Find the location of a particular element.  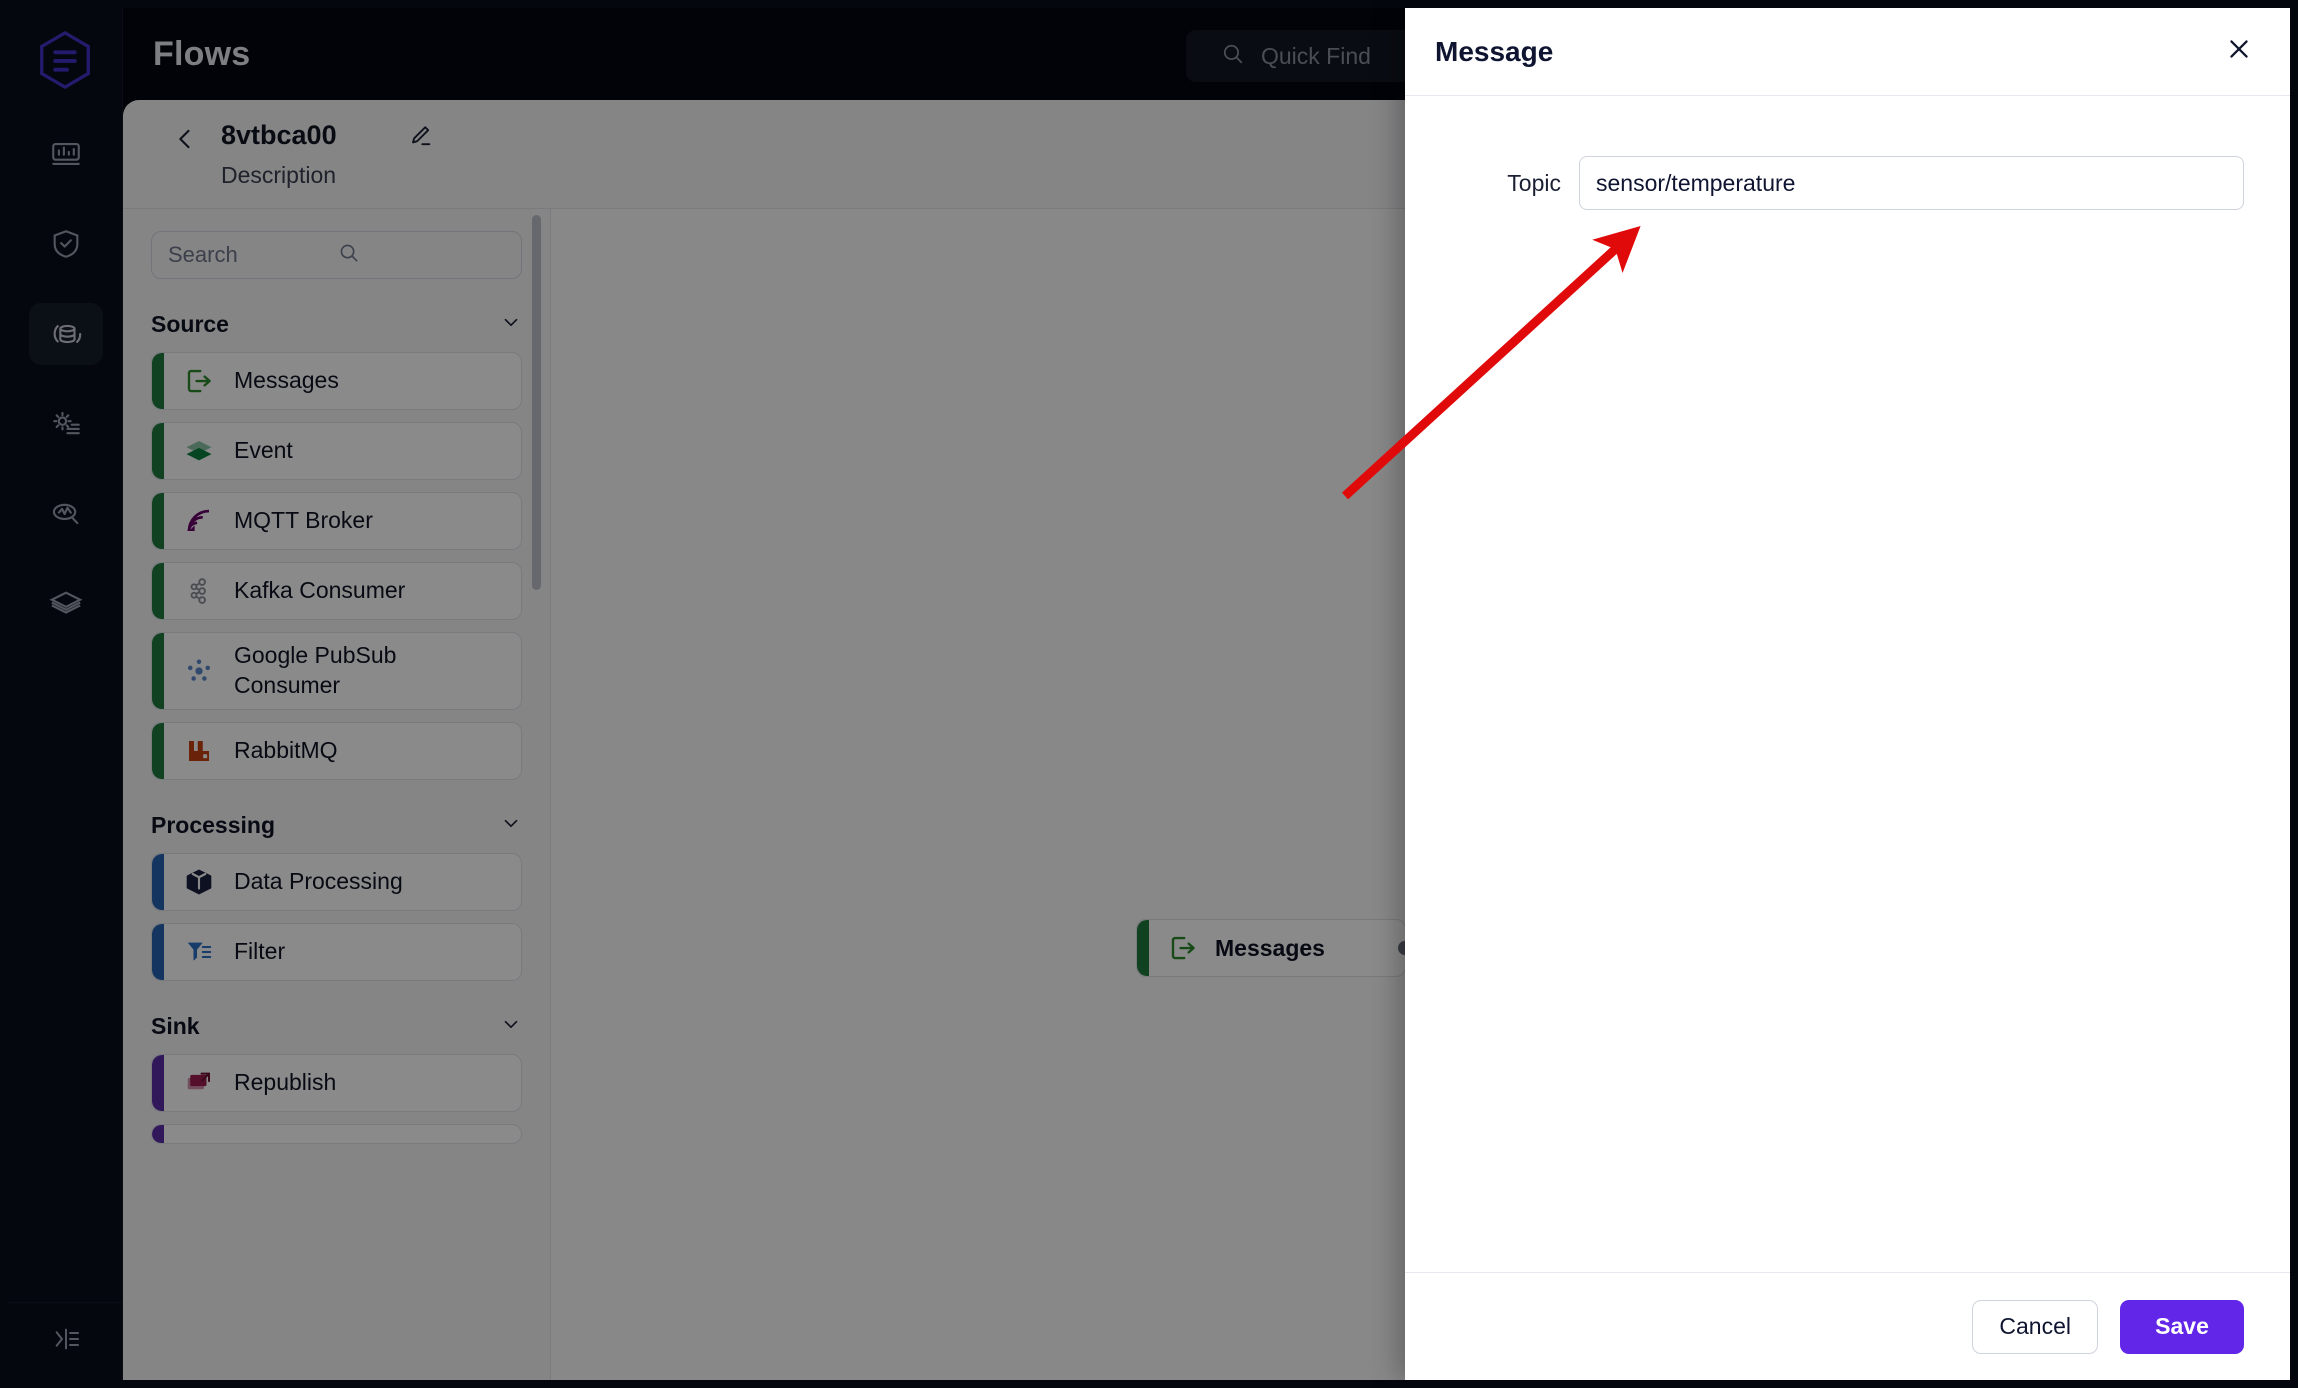

palette-item-next-partial is located at coordinates (336, 1133).